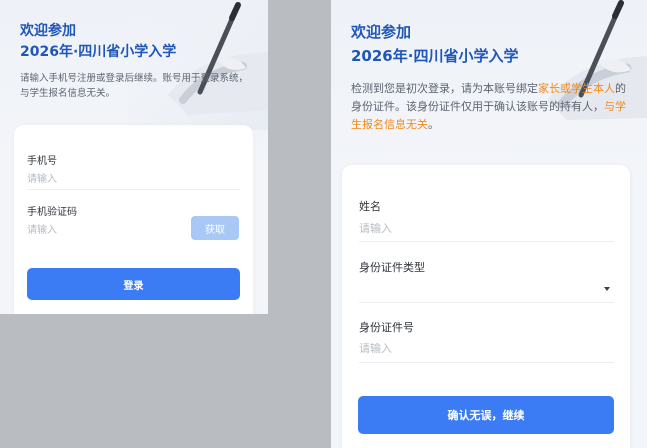 The height and width of the screenshot is (448, 647). Describe the element at coordinates (370, 206) in the screenshot. I see `name-label: 姓名` at that location.